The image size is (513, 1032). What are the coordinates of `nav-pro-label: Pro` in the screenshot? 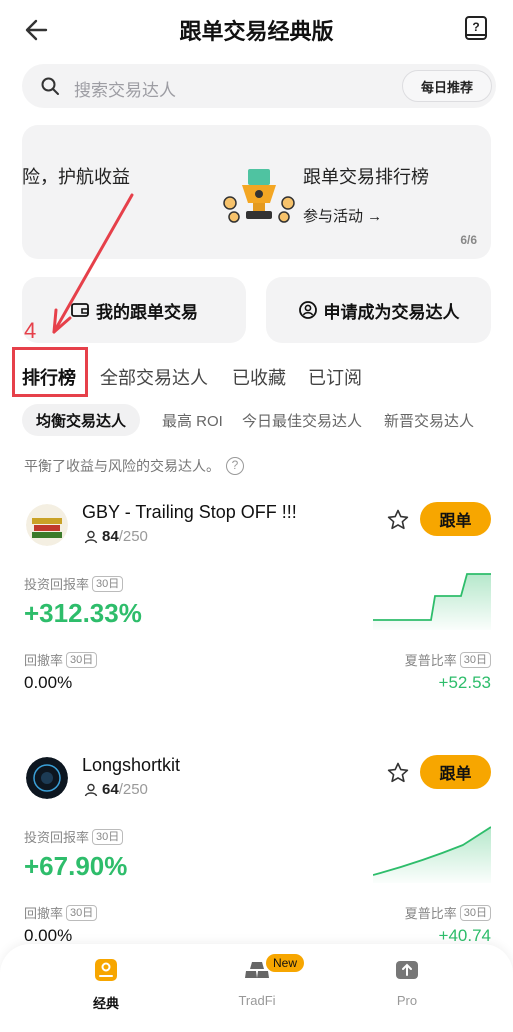 It's located at (407, 1000).